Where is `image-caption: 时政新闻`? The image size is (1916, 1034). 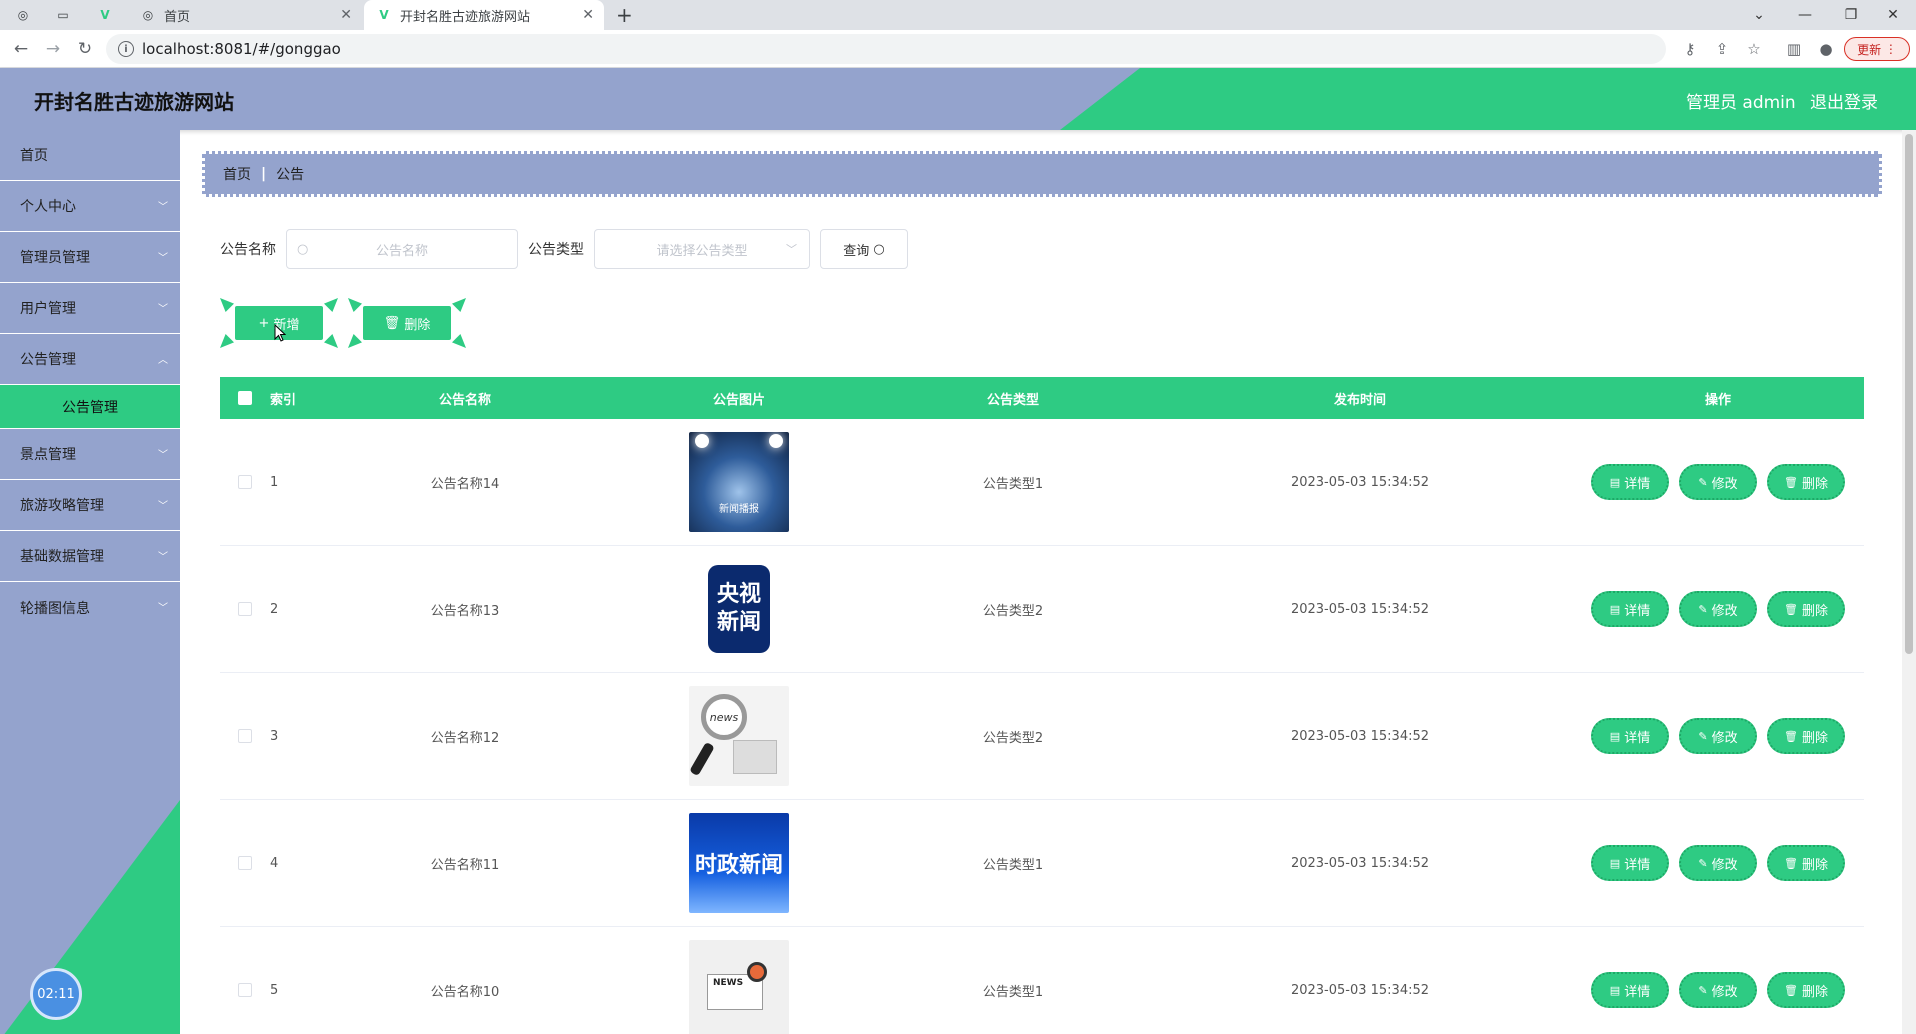 image-caption: 时政新闻 is located at coordinates (738, 865).